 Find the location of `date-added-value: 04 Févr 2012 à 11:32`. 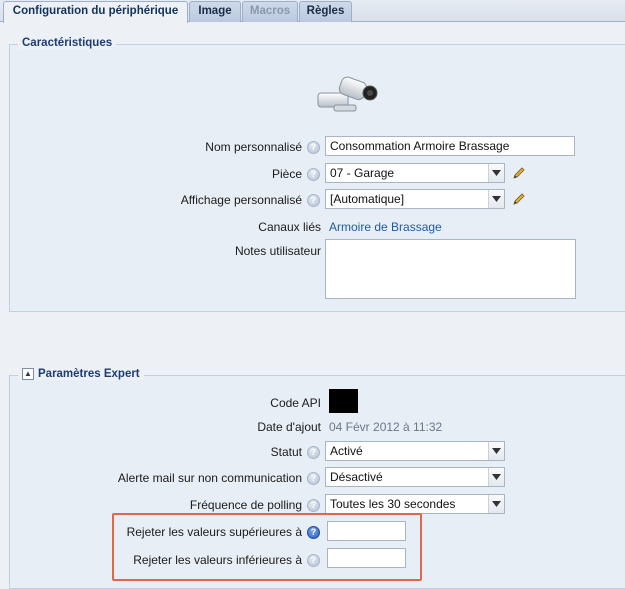

date-added-value: 04 Févr 2012 à 11:32 is located at coordinates (386, 427).